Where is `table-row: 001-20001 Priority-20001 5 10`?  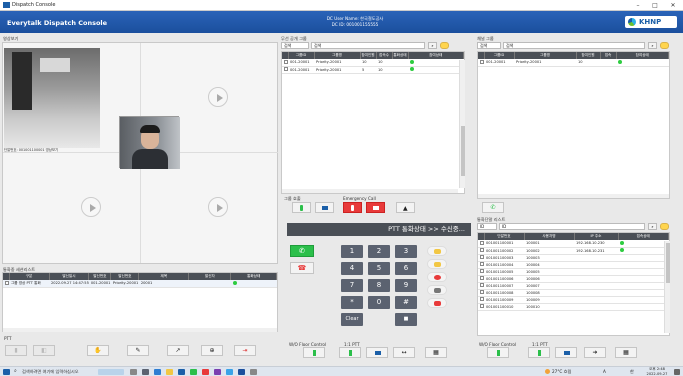
table-row: 001-20001 Priority-20001 5 10 is located at coordinates (373, 70).